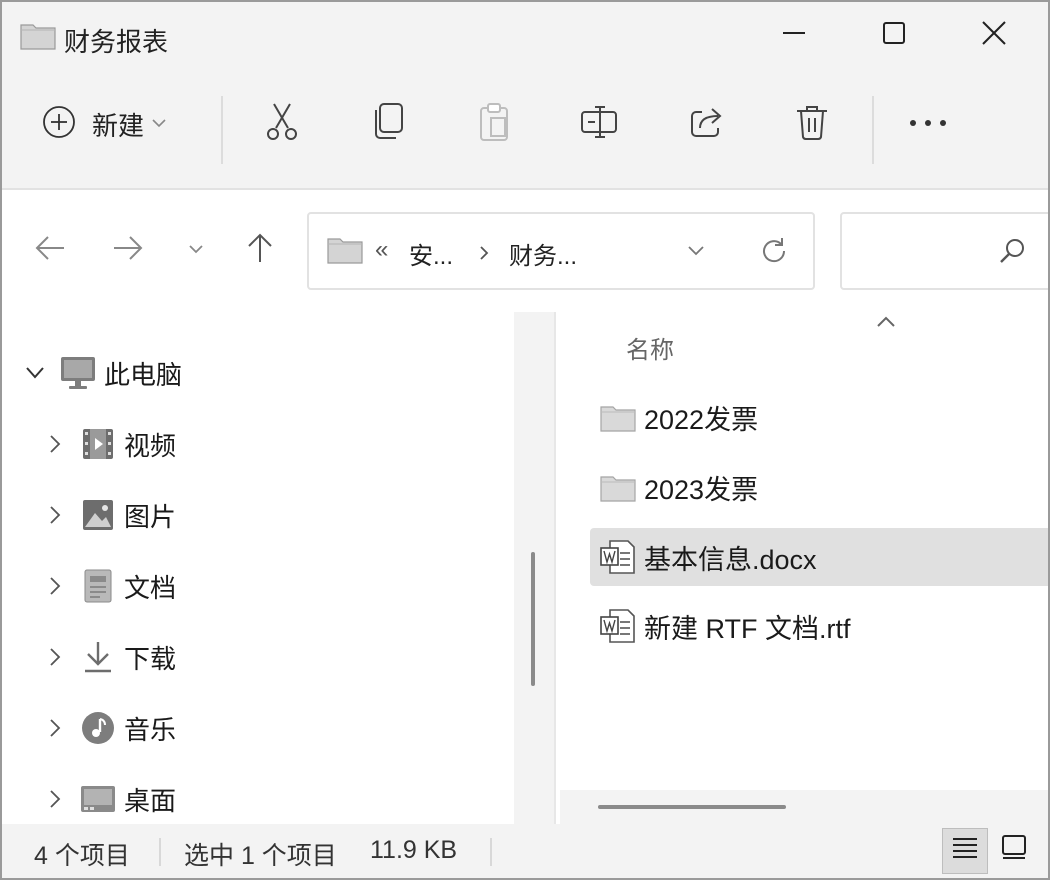 The height and width of the screenshot is (880, 1050). I want to click on details-view-icon, so click(965, 851).